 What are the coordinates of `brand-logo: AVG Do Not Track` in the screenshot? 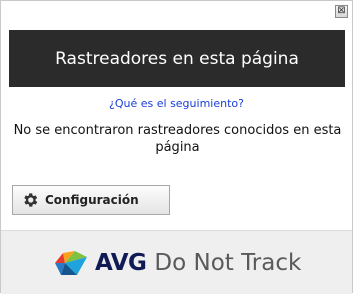 It's located at (177, 263).